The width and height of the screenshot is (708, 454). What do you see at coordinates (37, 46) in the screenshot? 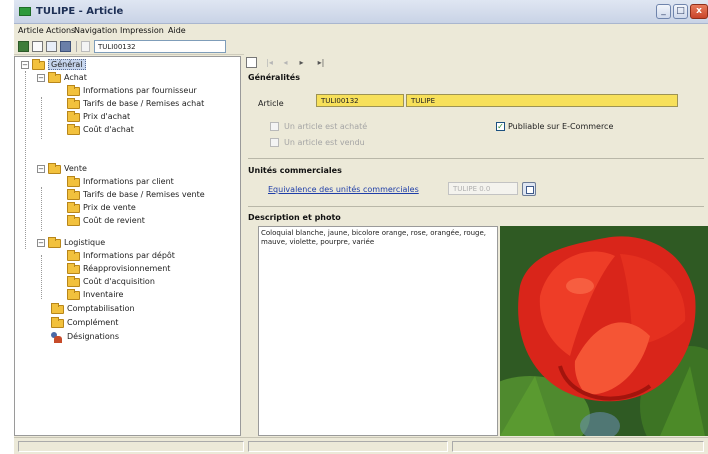
I see `new-icon` at bounding box center [37, 46].